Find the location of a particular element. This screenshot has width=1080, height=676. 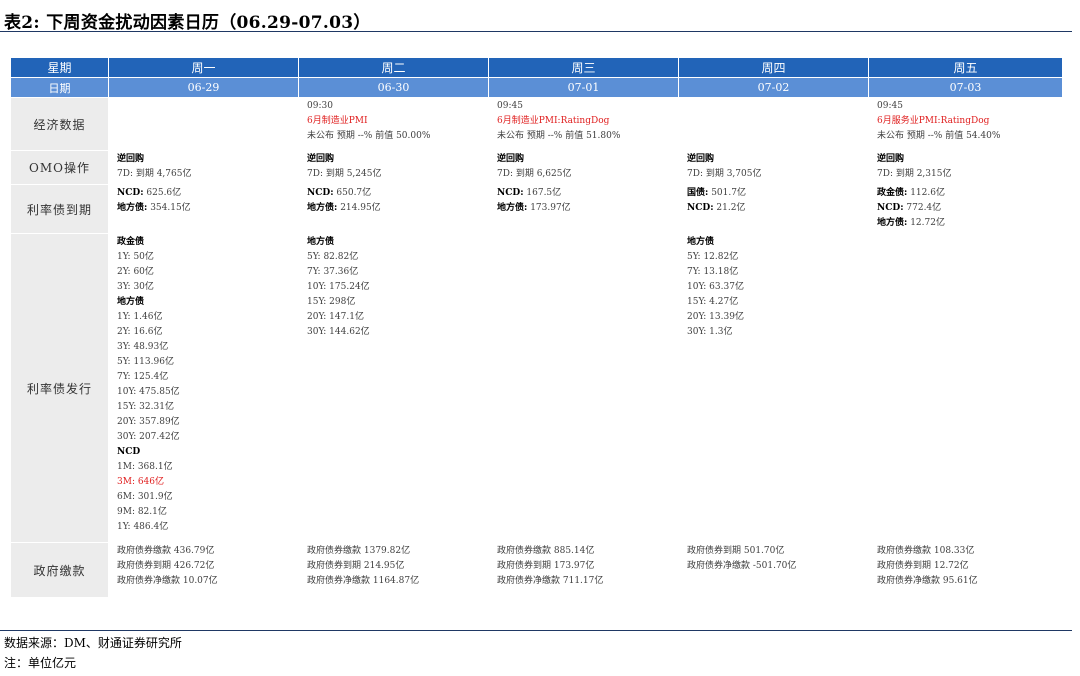

weekday-header-row: 星期 周一 周二 周三 周四 周五 is located at coordinates (536, 67).